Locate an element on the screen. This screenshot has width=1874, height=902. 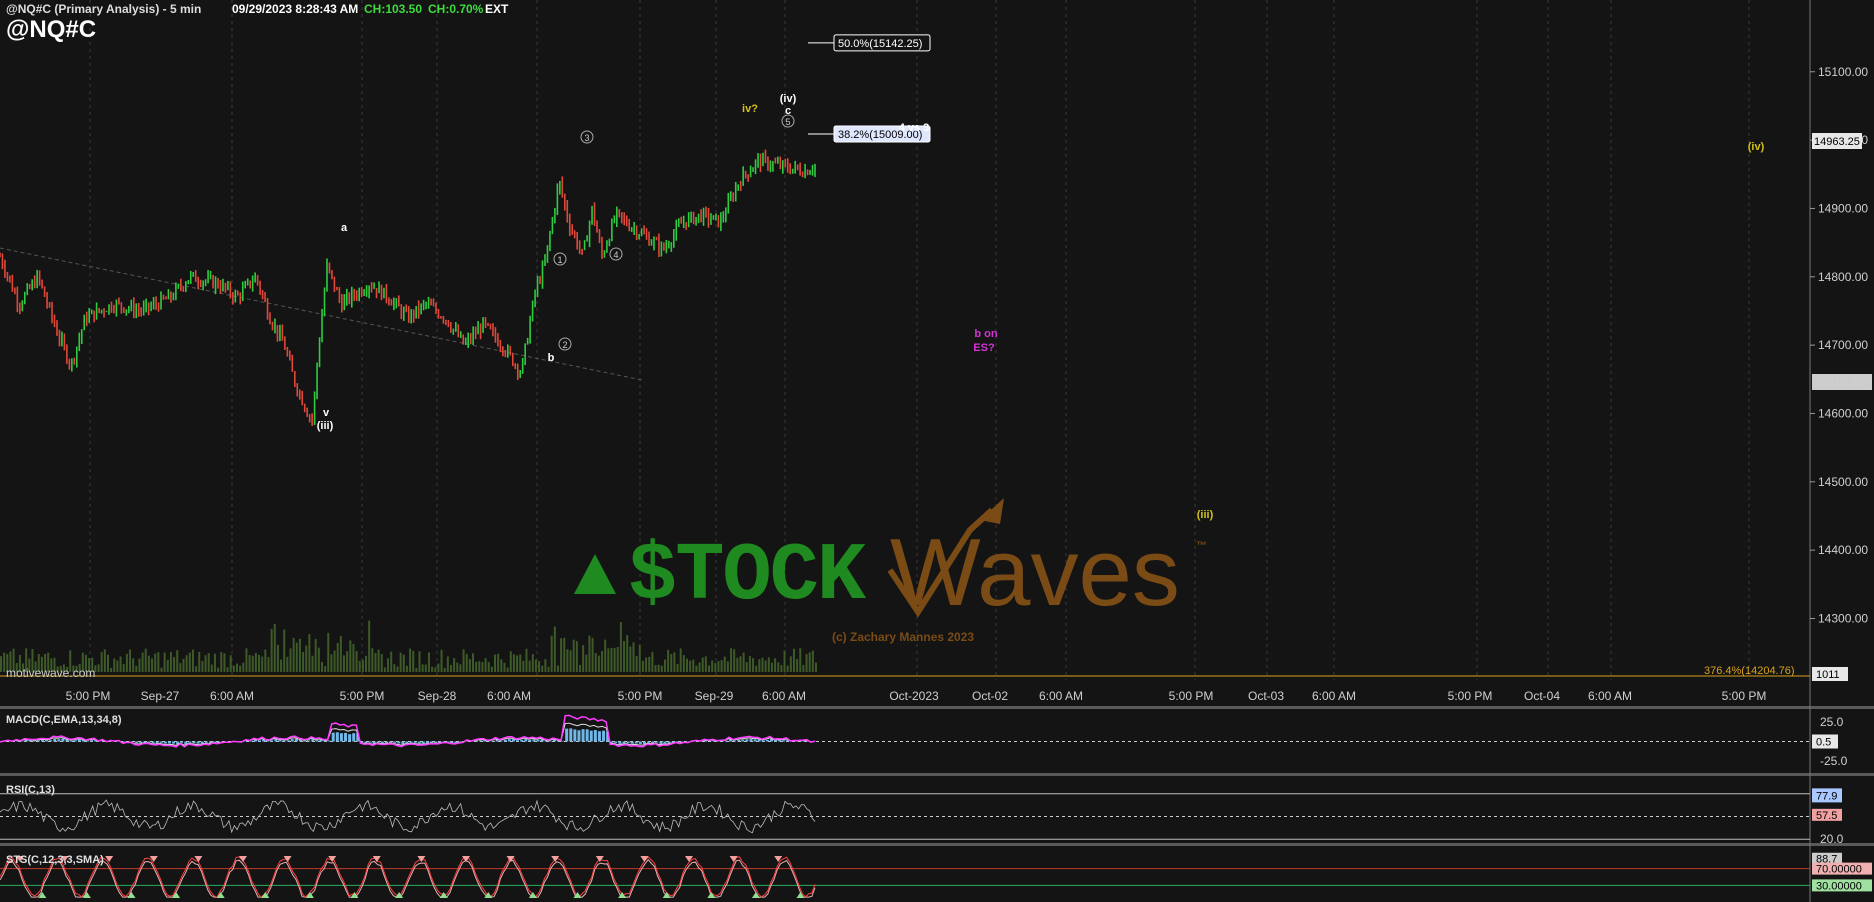
wave-label: 5 is located at coordinates (787, 122).